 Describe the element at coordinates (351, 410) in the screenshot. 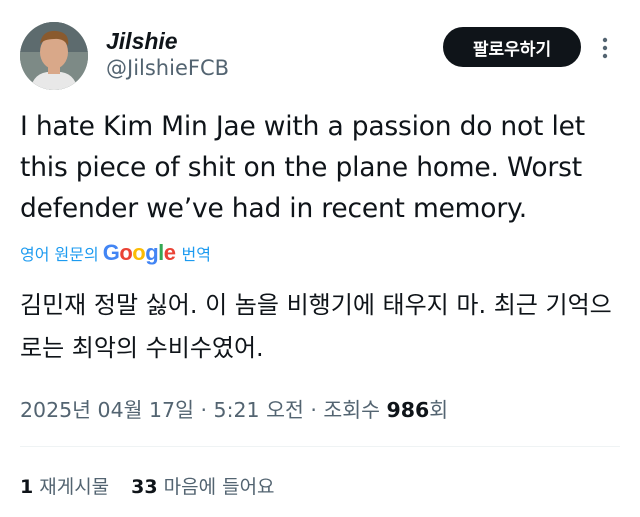

I see `views-label: 조회수` at that location.